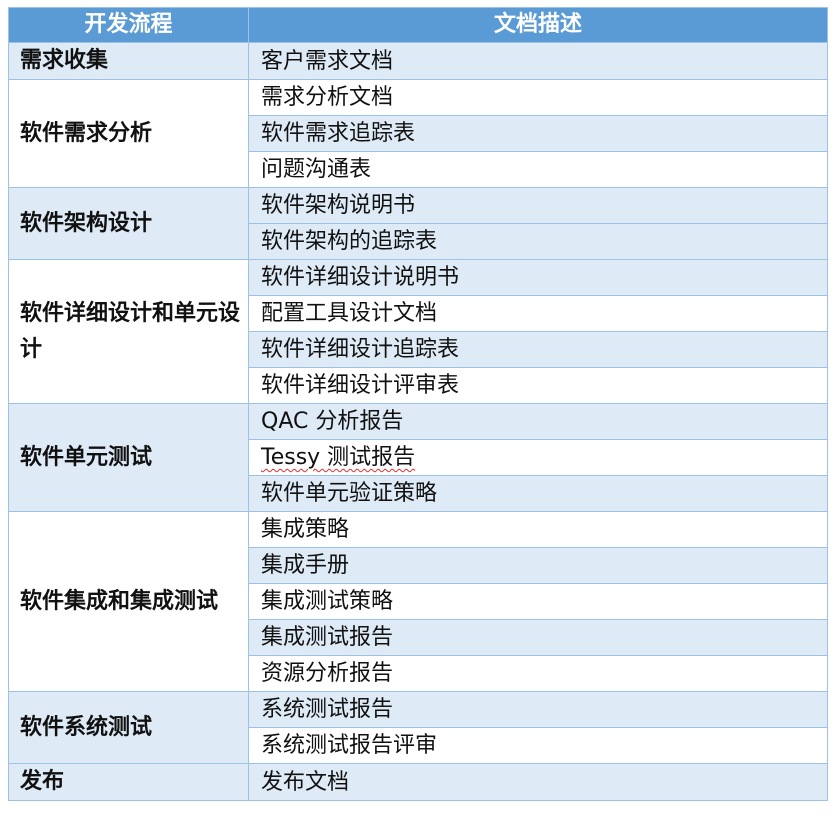 The height and width of the screenshot is (818, 834). I want to click on table-row: 发布 发布文档, so click(418, 782).